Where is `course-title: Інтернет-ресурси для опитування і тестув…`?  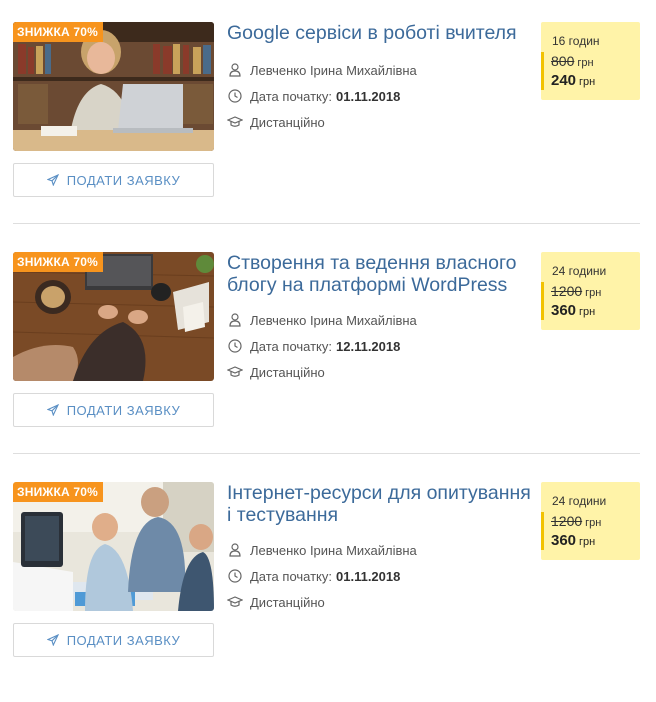 course-title: Інтернет-ресурси для опитування і тестув… is located at coordinates (379, 504).